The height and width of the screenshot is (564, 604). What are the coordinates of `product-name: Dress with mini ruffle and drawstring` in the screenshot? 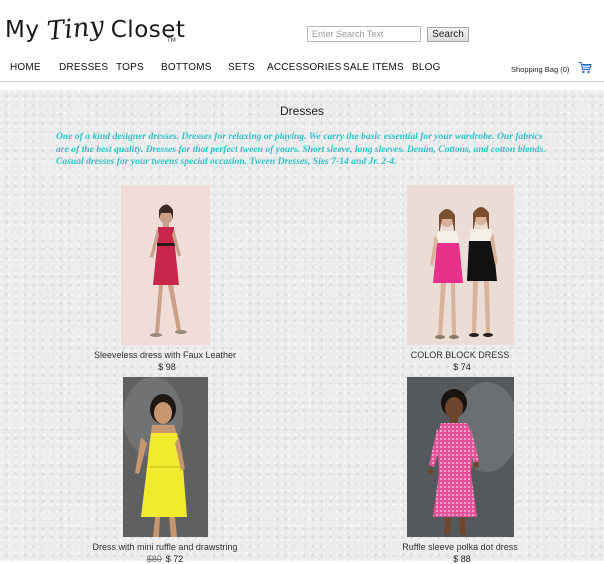 It's located at (165, 547).